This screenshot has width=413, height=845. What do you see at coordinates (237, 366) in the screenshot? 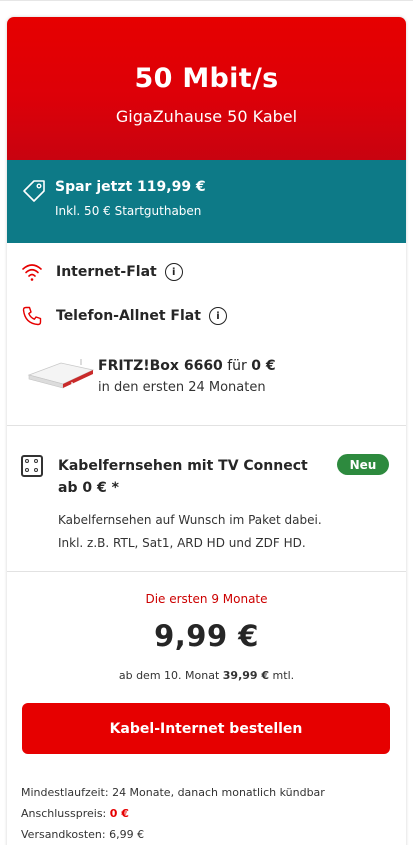
I see `router-for: für` at bounding box center [237, 366].